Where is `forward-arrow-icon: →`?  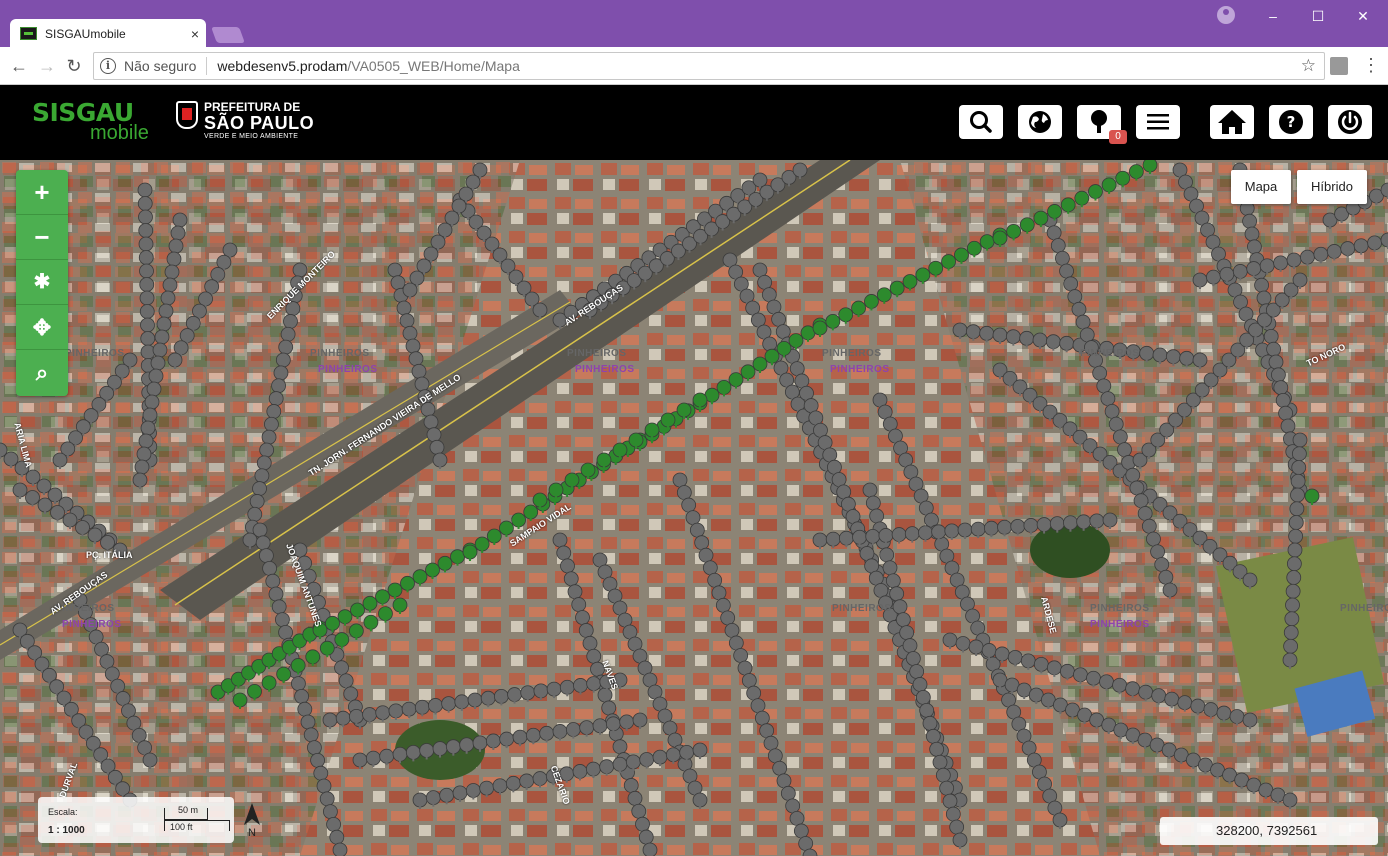
forward-arrow-icon: → is located at coordinates (47, 66).